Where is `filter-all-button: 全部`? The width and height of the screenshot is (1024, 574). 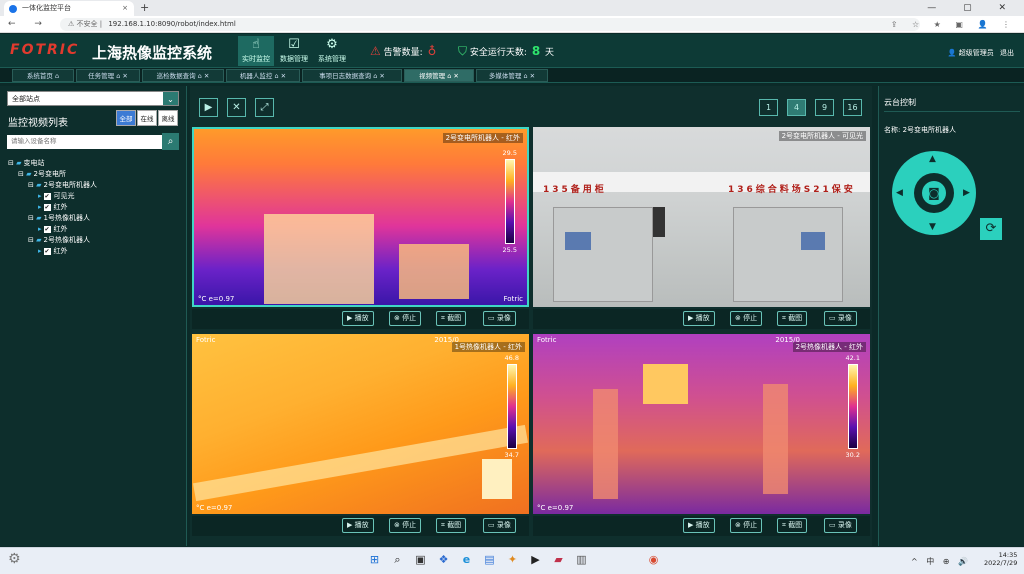 filter-all-button: 全部 is located at coordinates (126, 118).